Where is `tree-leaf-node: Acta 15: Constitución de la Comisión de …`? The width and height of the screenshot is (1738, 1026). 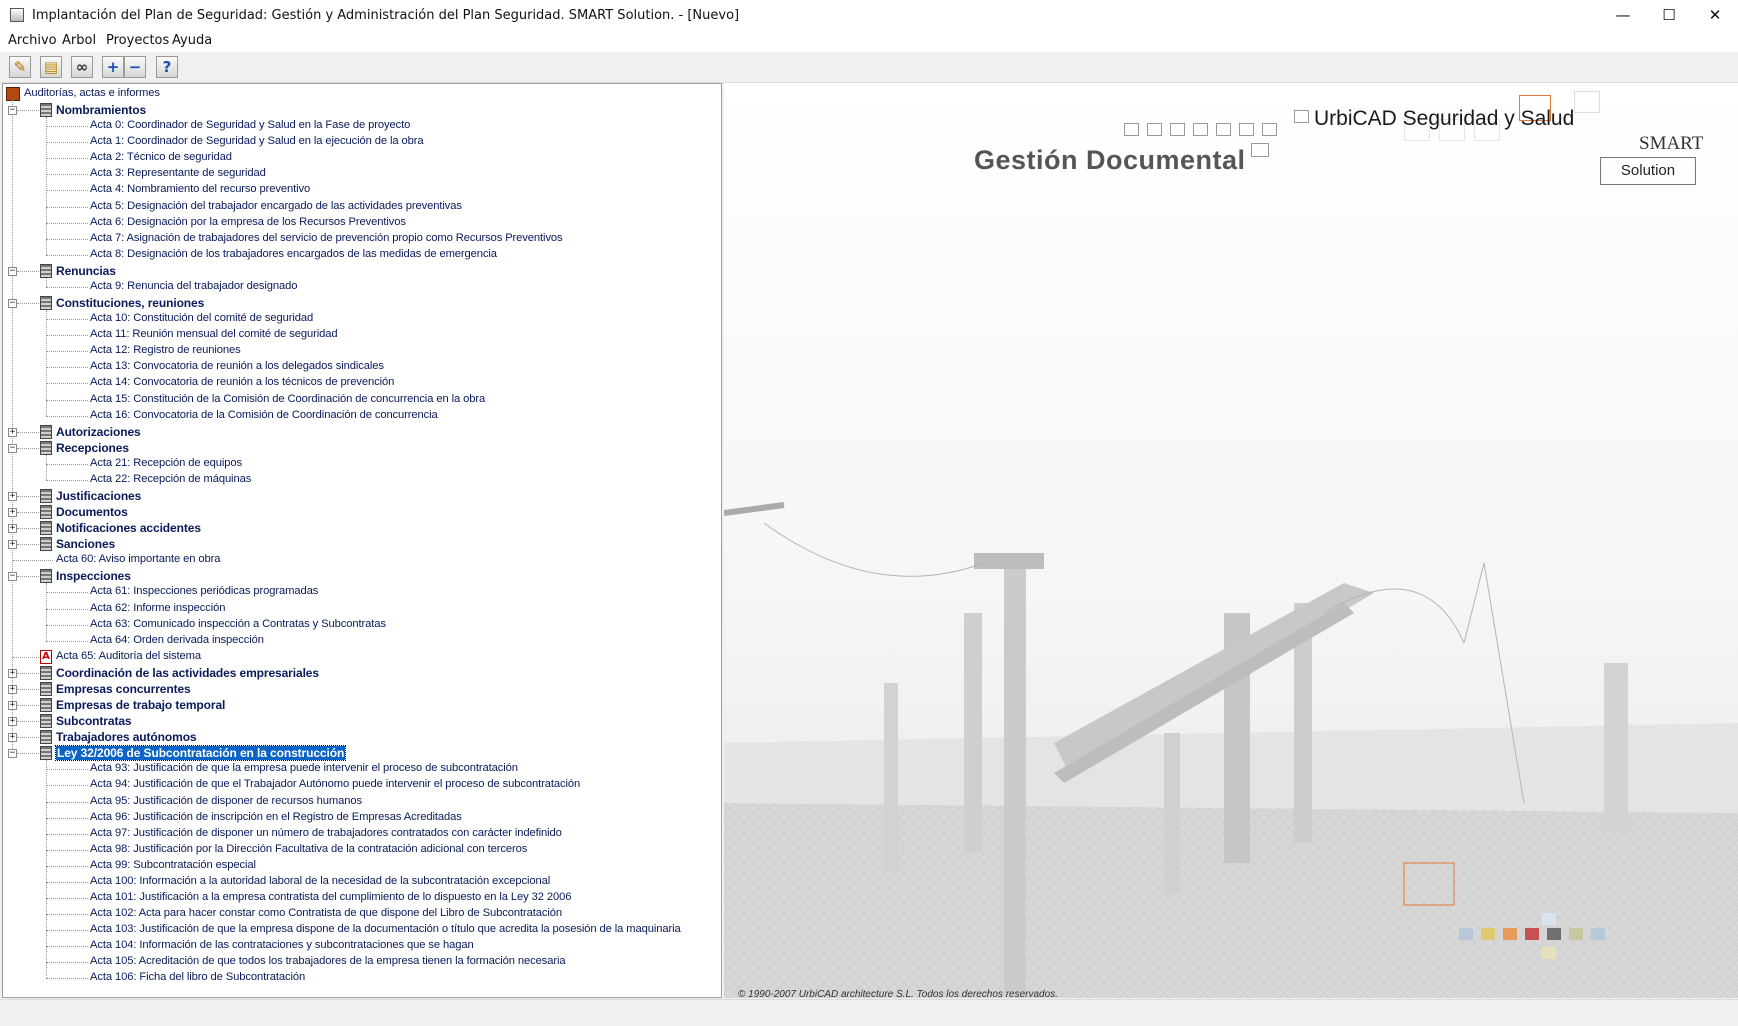
tree-leaf-node: Acta 15: Constitución de la Comisión de … is located at coordinates (362, 400).